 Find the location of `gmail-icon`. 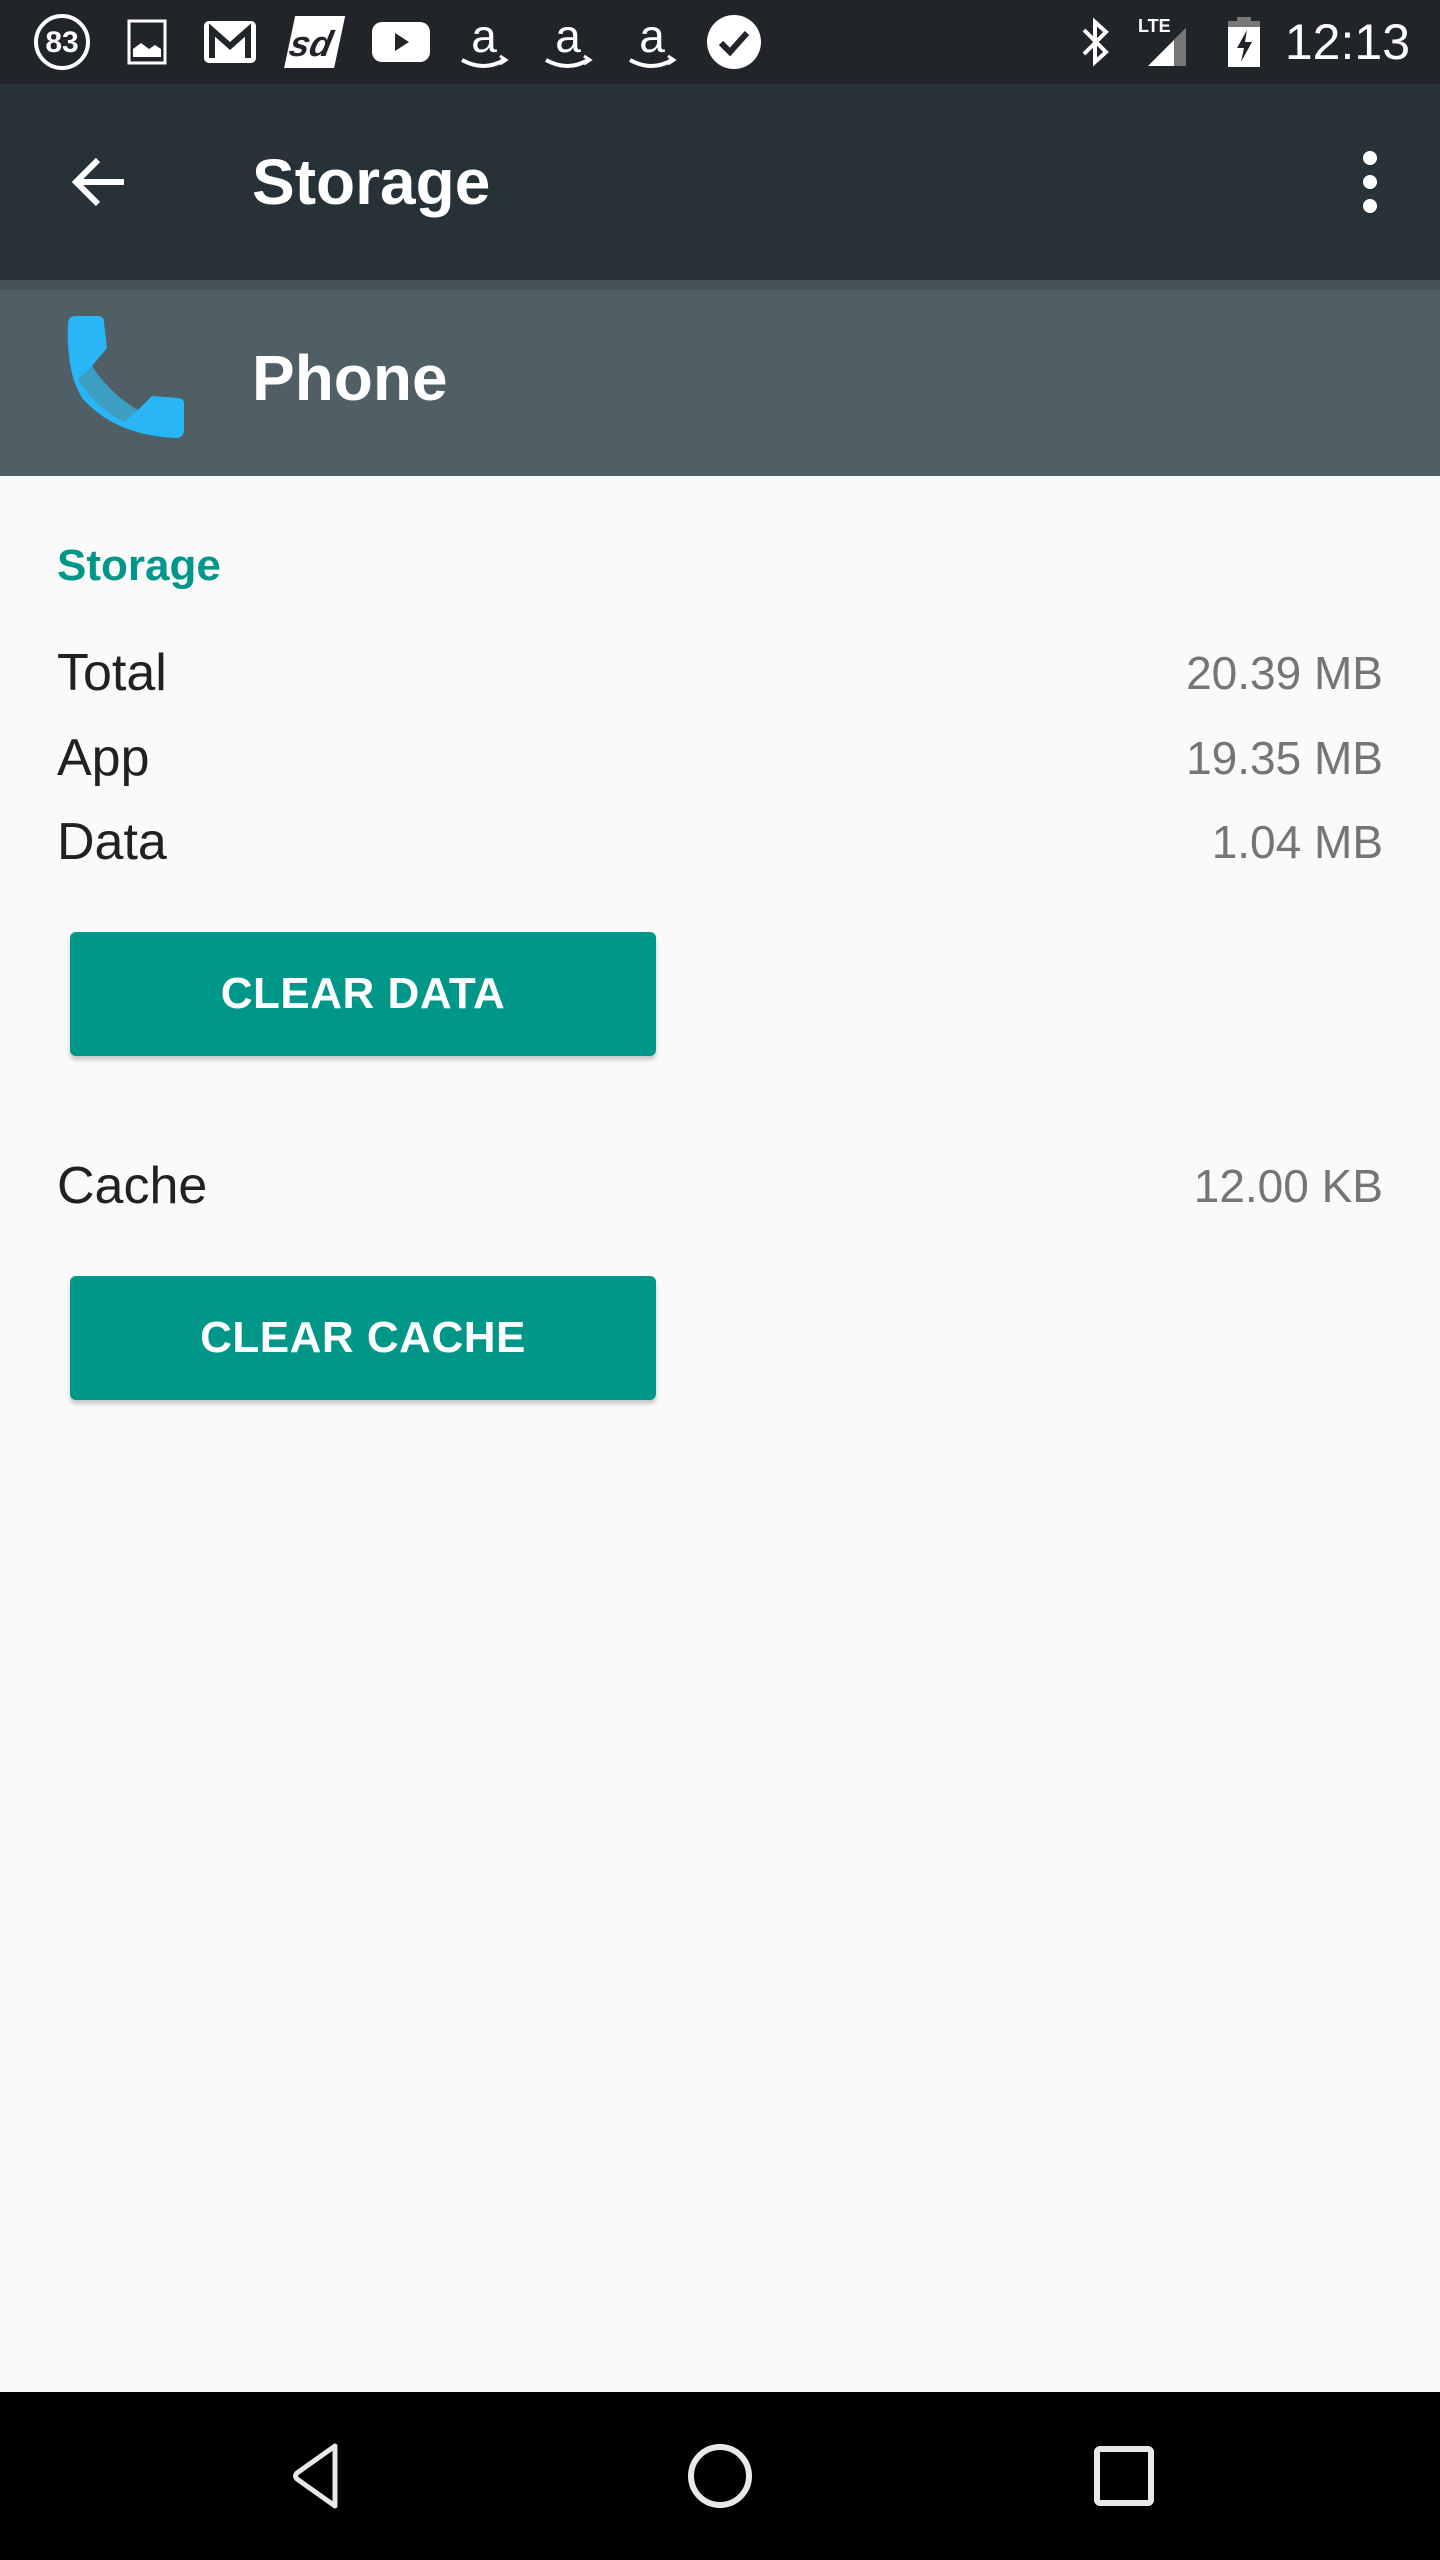

gmail-icon is located at coordinates (230, 42).